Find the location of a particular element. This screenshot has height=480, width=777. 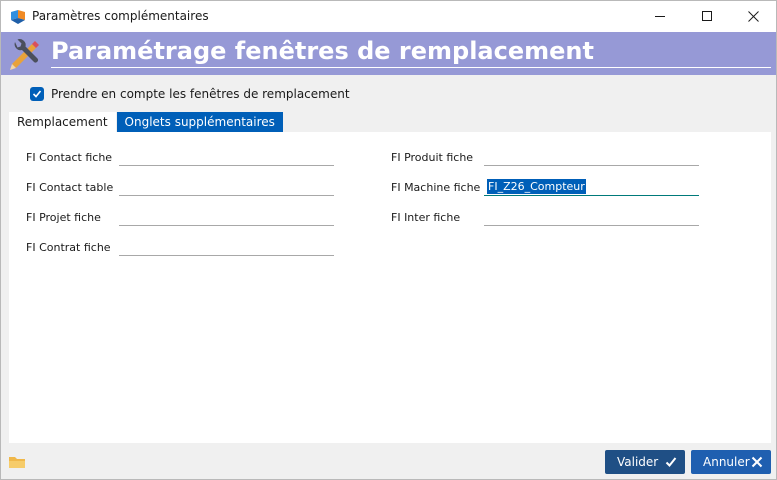

field-label-inter-fiche: FI Inter fiche is located at coordinates (426, 217).